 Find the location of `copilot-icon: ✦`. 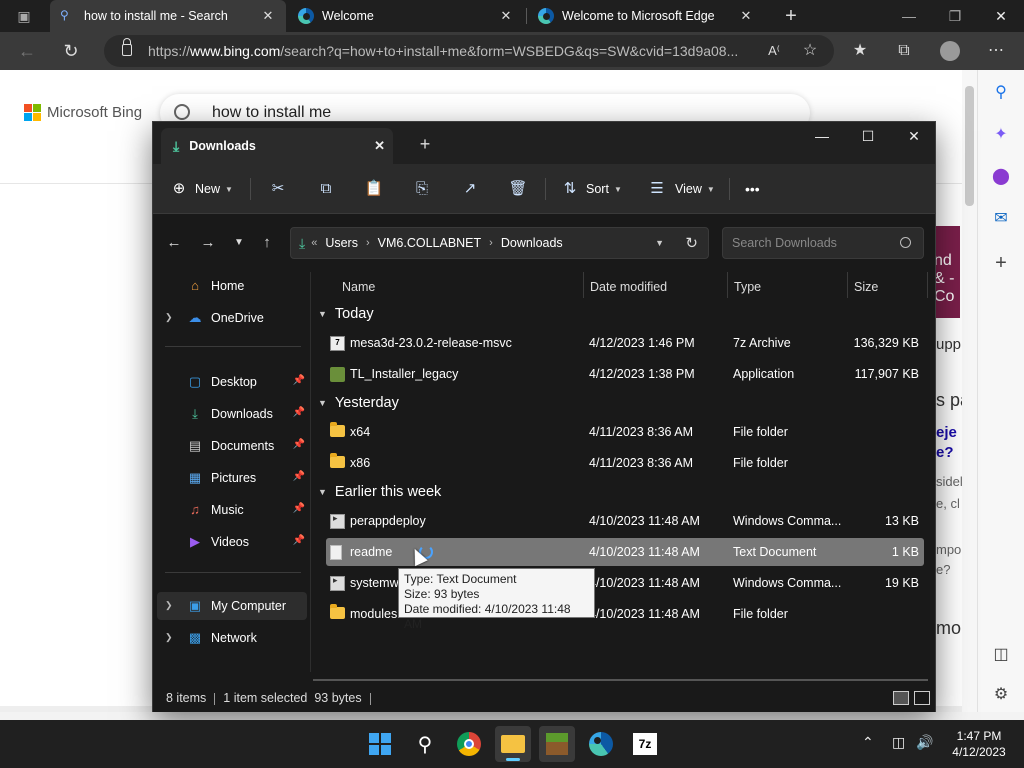

copilot-icon: ✦ is located at coordinates (1001, 135).